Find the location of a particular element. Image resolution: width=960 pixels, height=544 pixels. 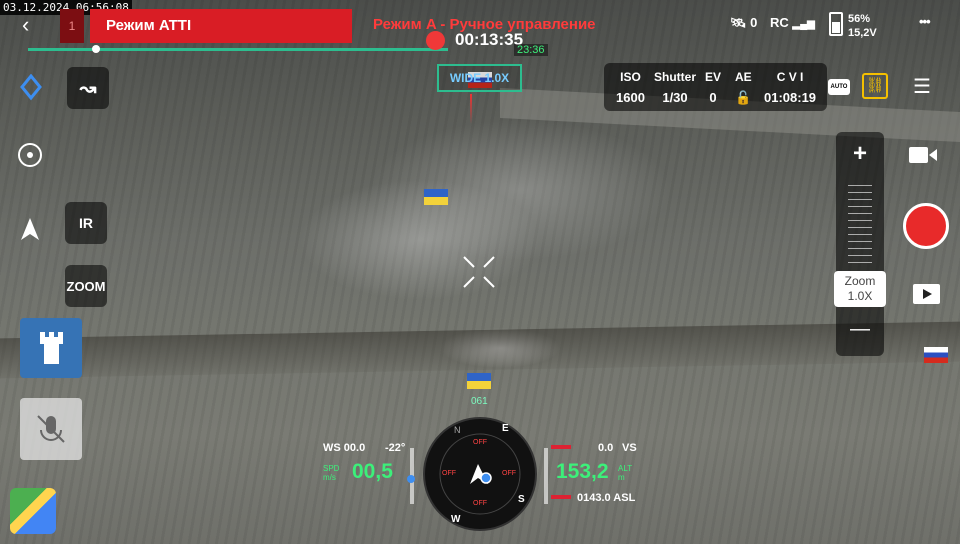

obstacle-right-off: OFF is located at coordinates (509, 473).